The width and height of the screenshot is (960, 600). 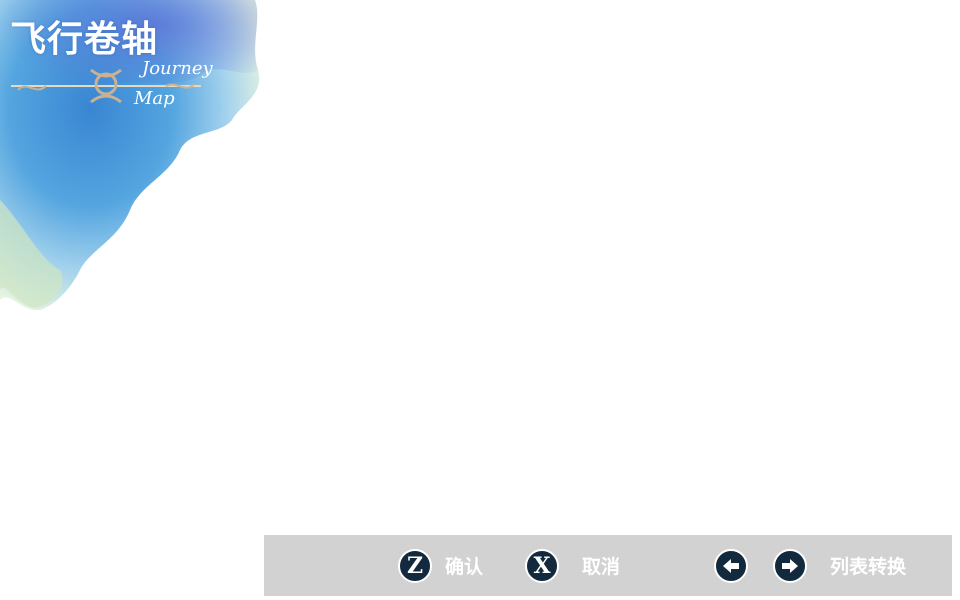 I want to click on control-hint-bar: Z 确认 X 取消 列表转换, so click(x=608, y=565).